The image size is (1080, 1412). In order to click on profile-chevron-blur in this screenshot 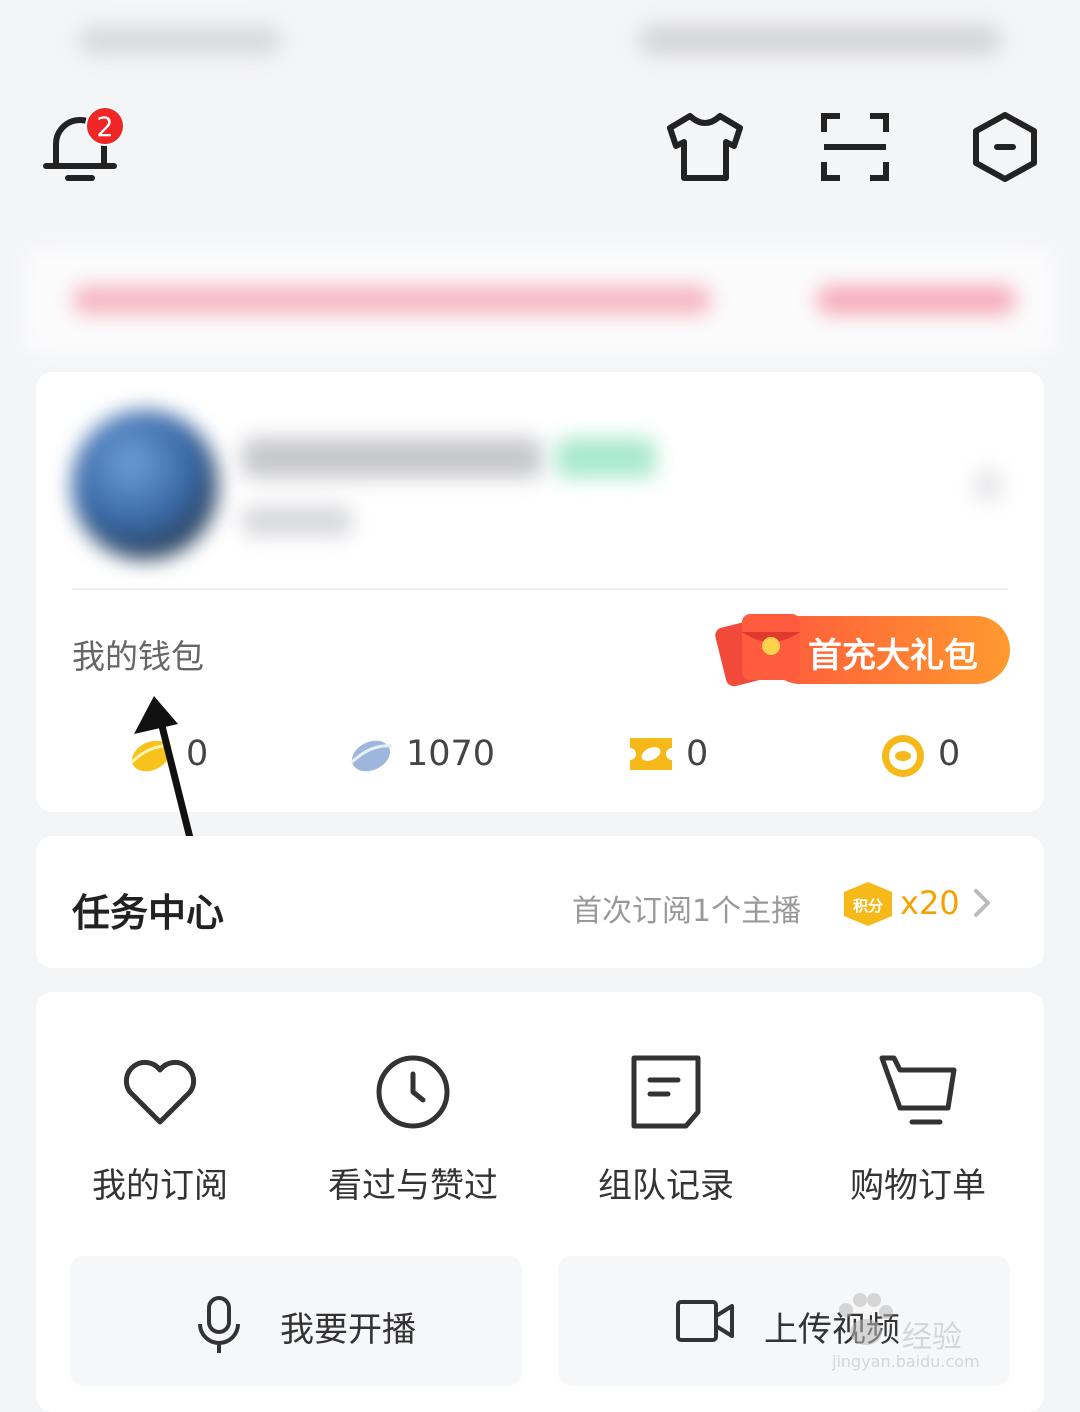, I will do `click(988, 485)`.